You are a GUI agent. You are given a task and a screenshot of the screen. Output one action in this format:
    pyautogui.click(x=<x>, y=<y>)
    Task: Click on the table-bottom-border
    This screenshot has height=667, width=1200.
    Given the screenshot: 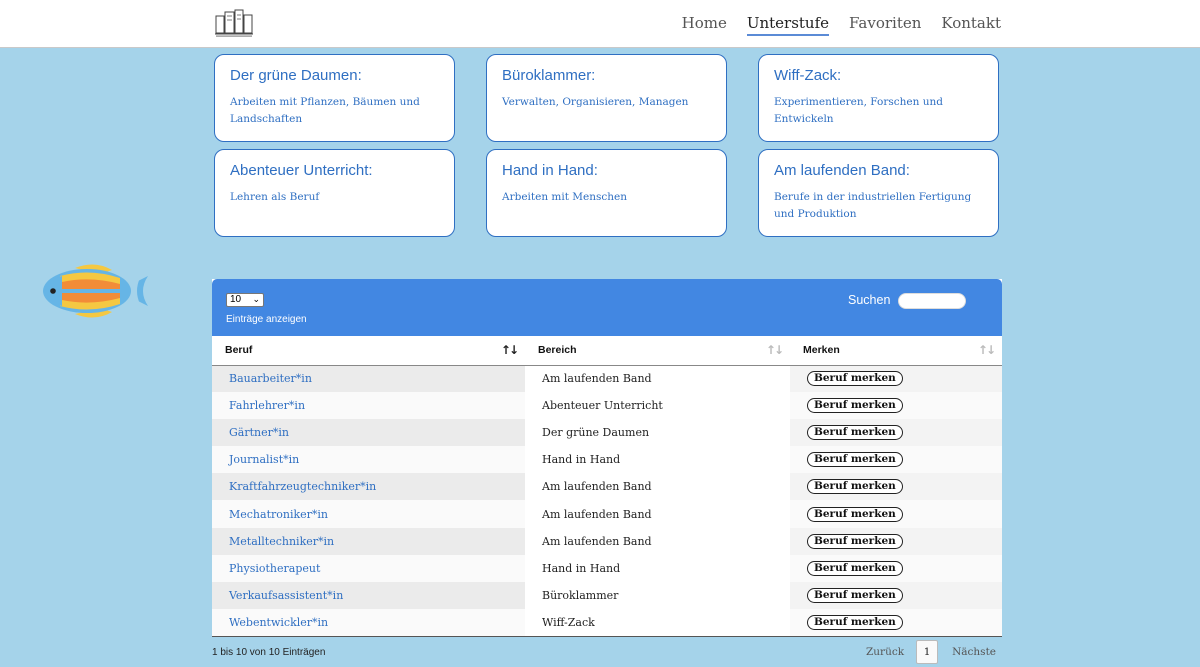 What is the action you would take?
    pyautogui.click(x=607, y=636)
    